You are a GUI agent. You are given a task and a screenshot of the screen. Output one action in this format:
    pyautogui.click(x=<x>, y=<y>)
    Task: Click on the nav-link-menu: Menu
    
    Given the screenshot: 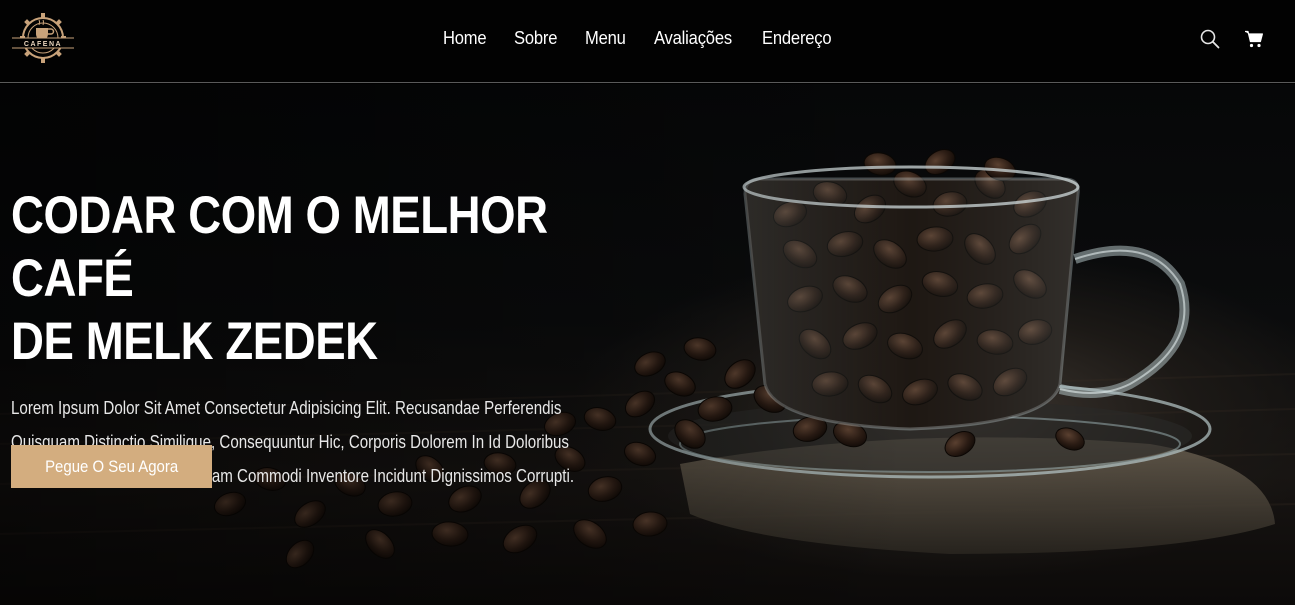 What is the action you would take?
    pyautogui.click(x=605, y=38)
    